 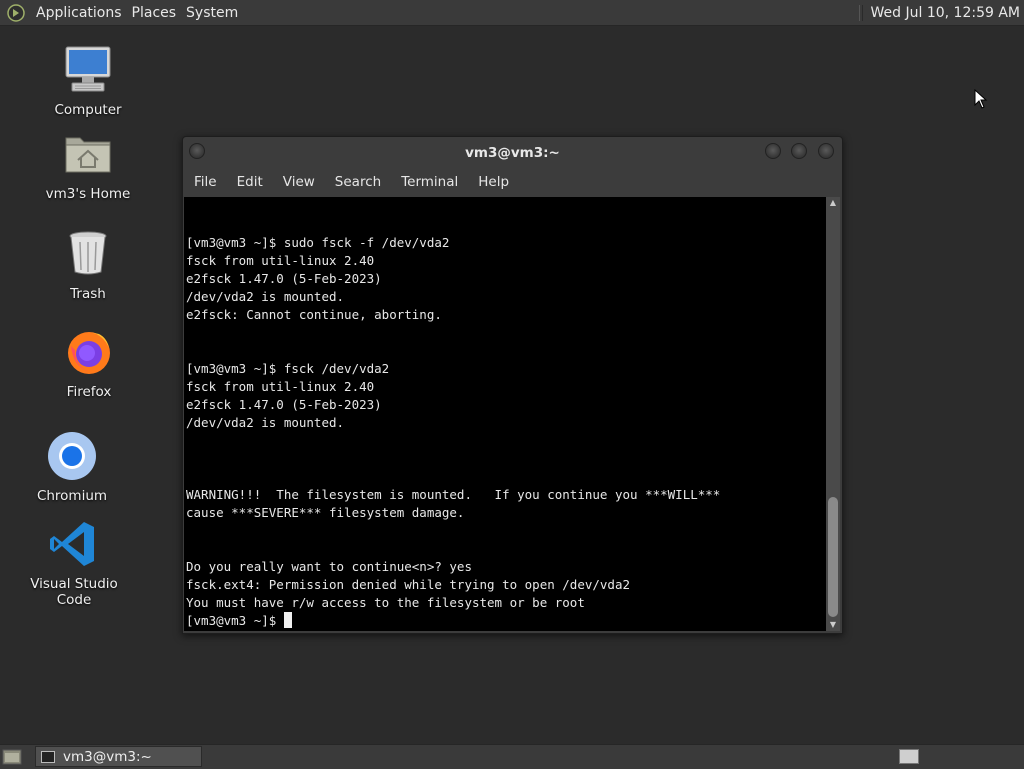 I want to click on system-menu: System, so click(x=212, y=13).